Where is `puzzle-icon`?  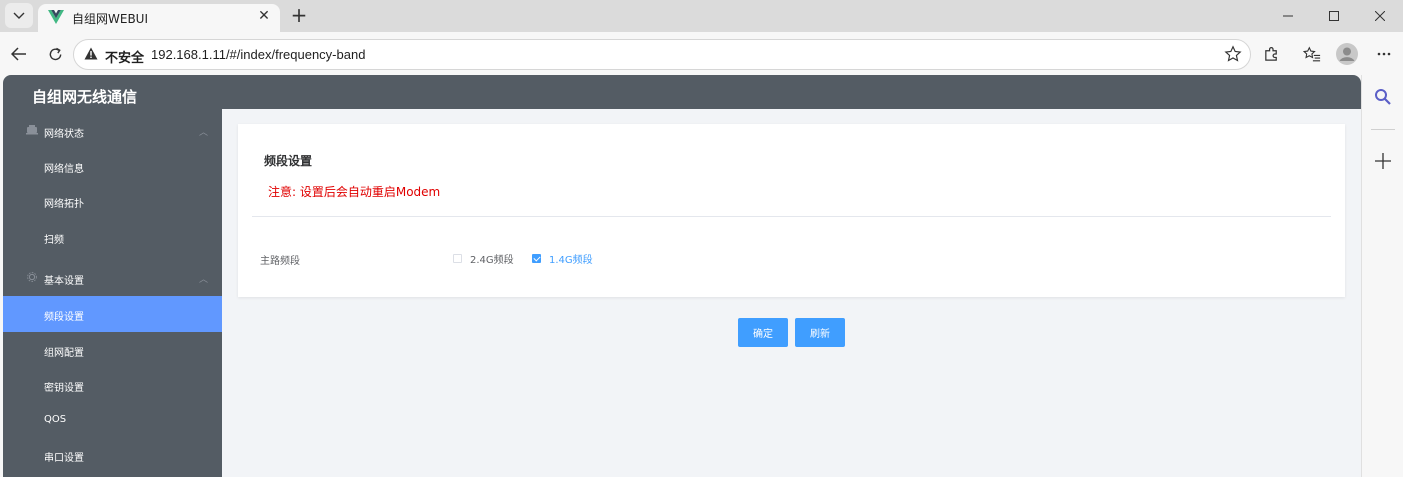 puzzle-icon is located at coordinates (1270, 53).